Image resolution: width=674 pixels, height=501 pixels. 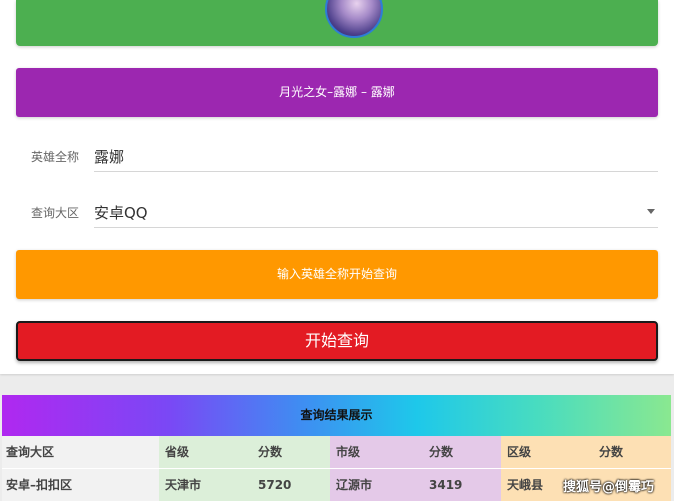 What do you see at coordinates (337, 92) in the screenshot?
I see `hero-title-banner: 月光之女–露娜 – 露娜` at bounding box center [337, 92].